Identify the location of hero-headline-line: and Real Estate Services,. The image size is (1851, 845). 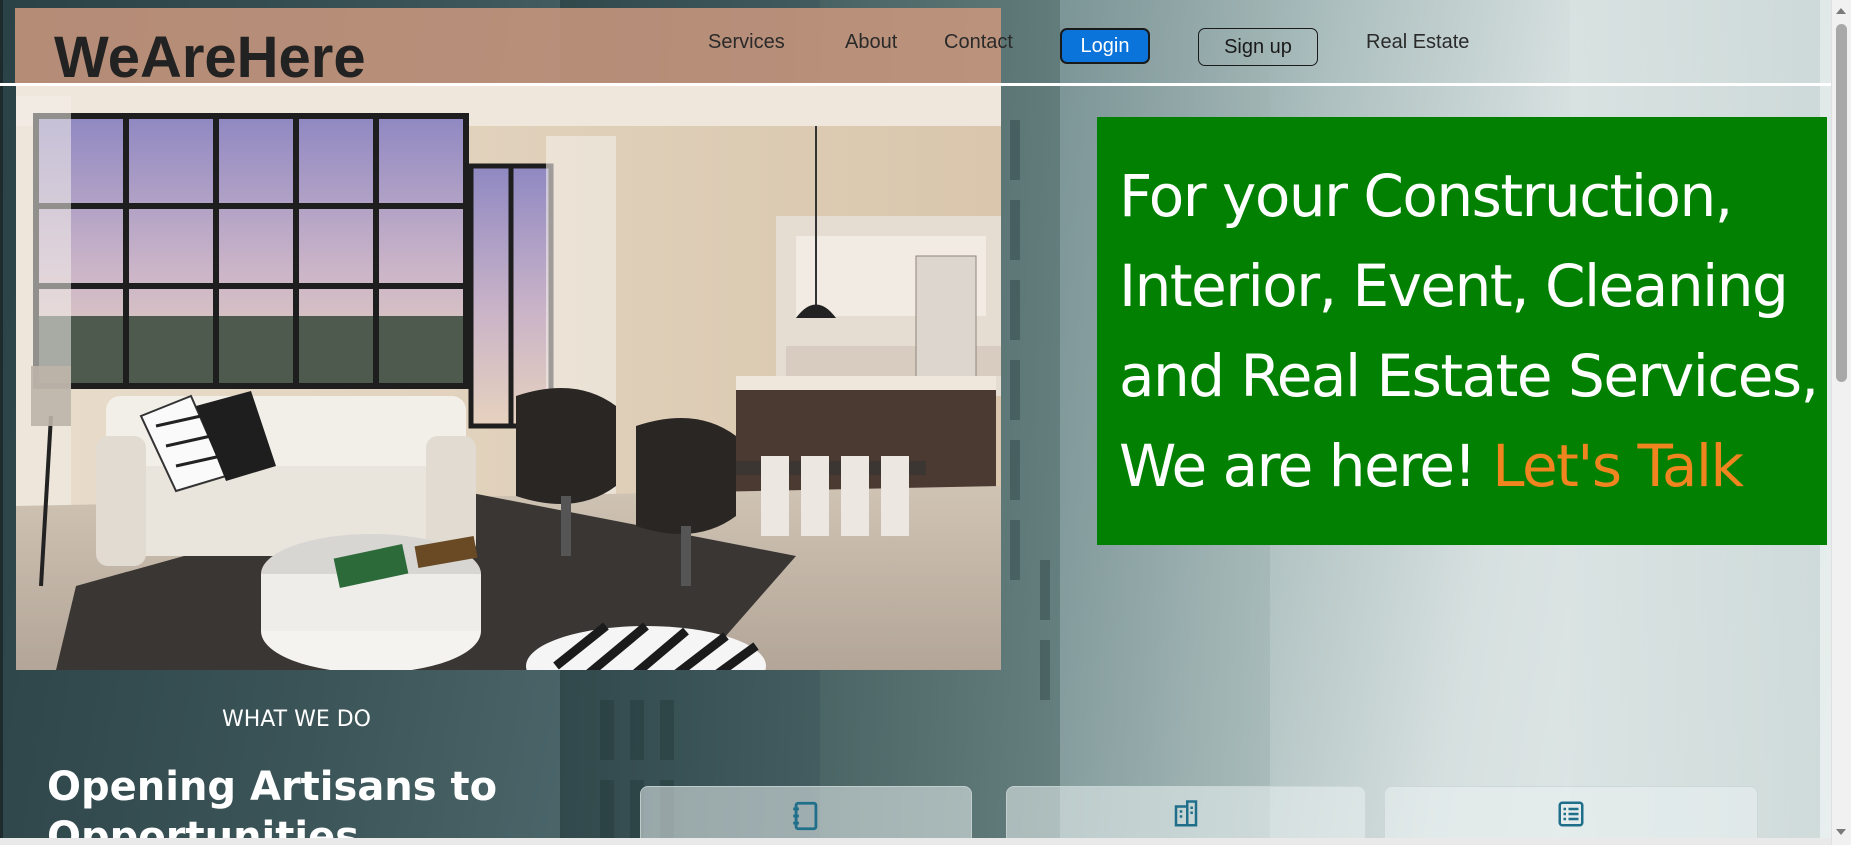
(1469, 376).